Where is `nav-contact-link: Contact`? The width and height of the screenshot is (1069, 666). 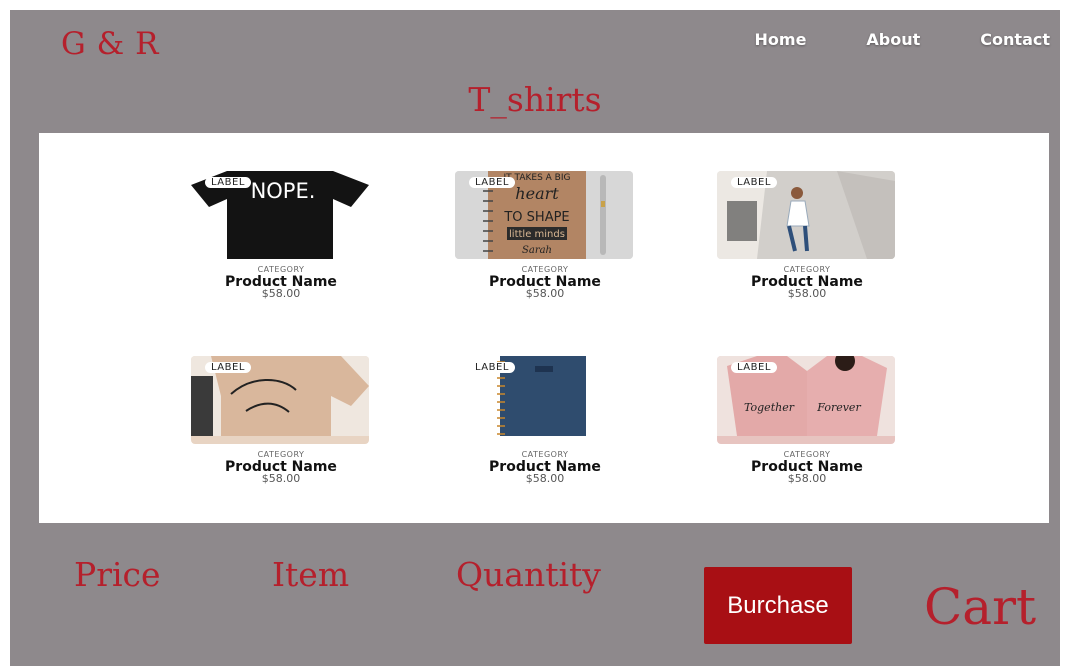 nav-contact-link: Contact is located at coordinates (1015, 39).